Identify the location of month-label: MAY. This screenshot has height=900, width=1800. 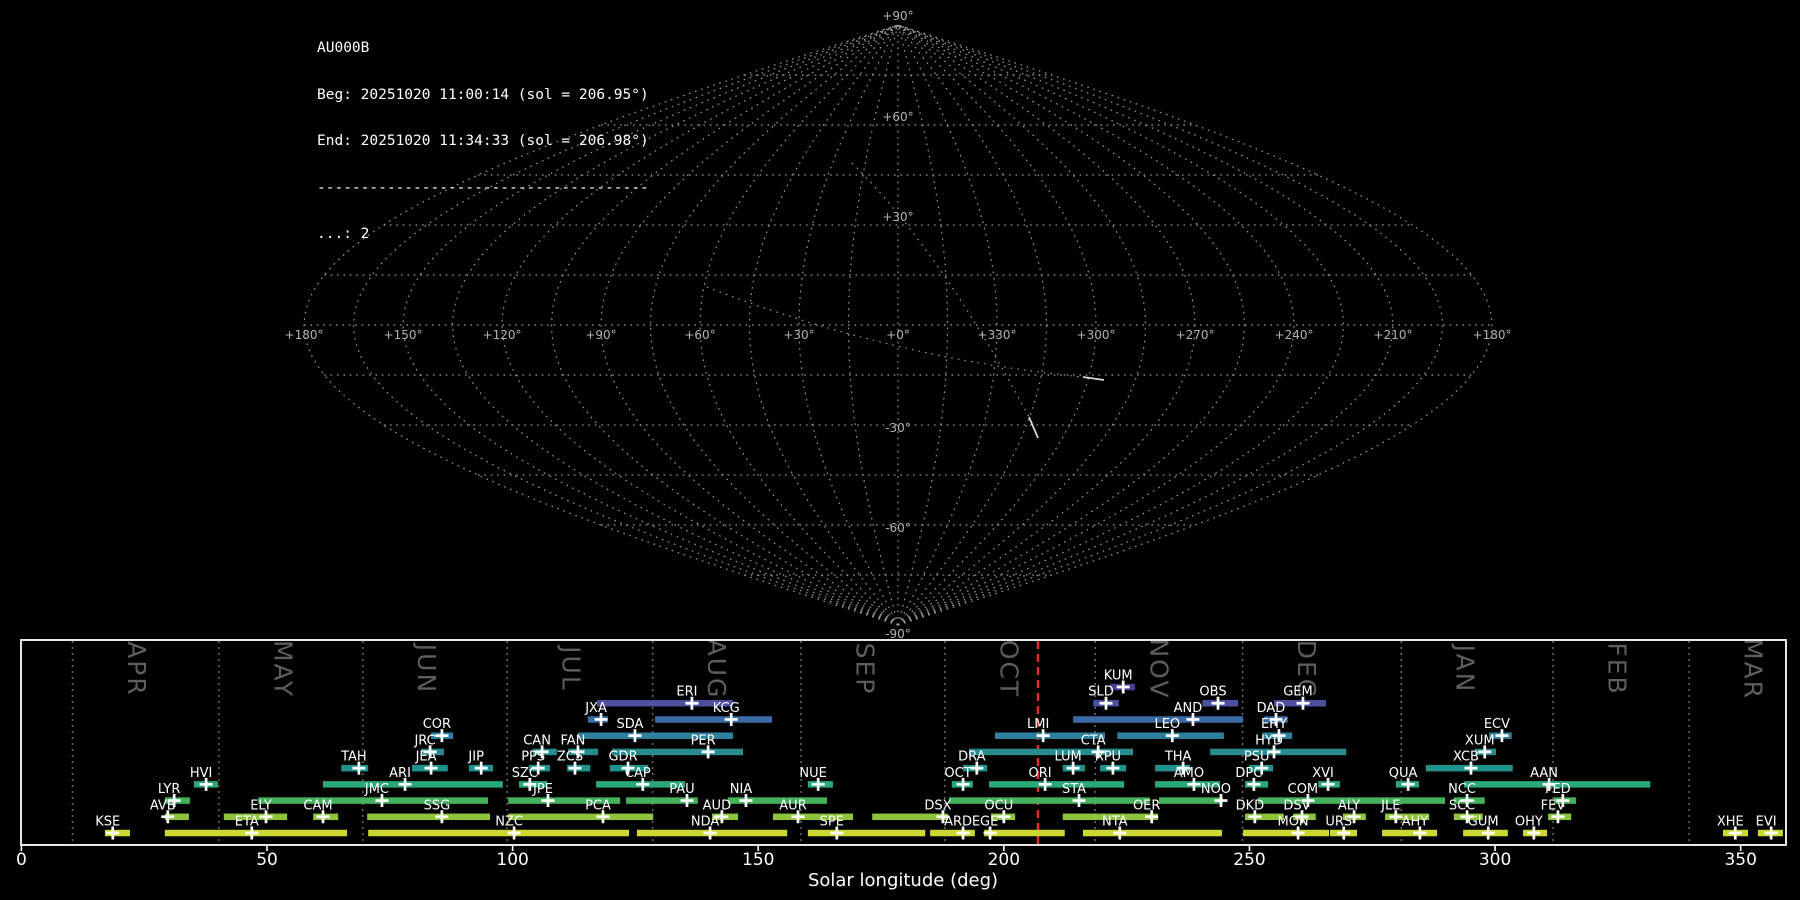
(282, 669).